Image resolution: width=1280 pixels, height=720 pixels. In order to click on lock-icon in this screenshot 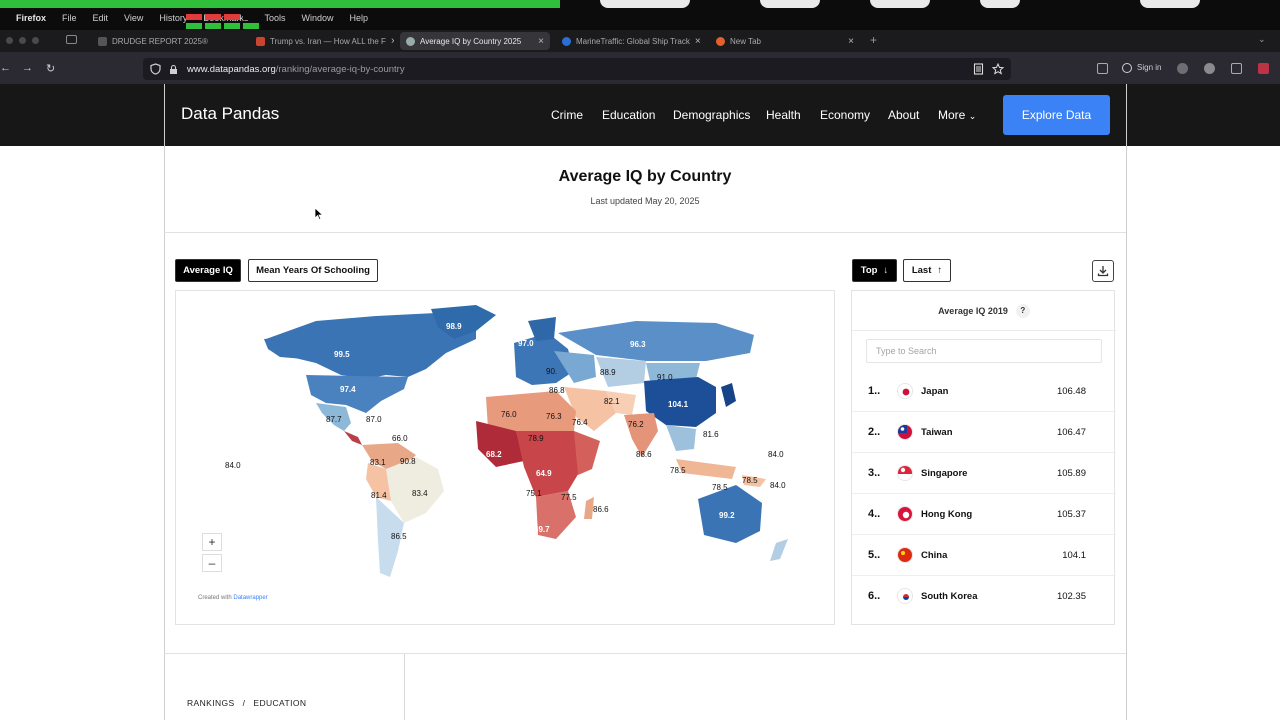, I will do `click(173, 69)`.